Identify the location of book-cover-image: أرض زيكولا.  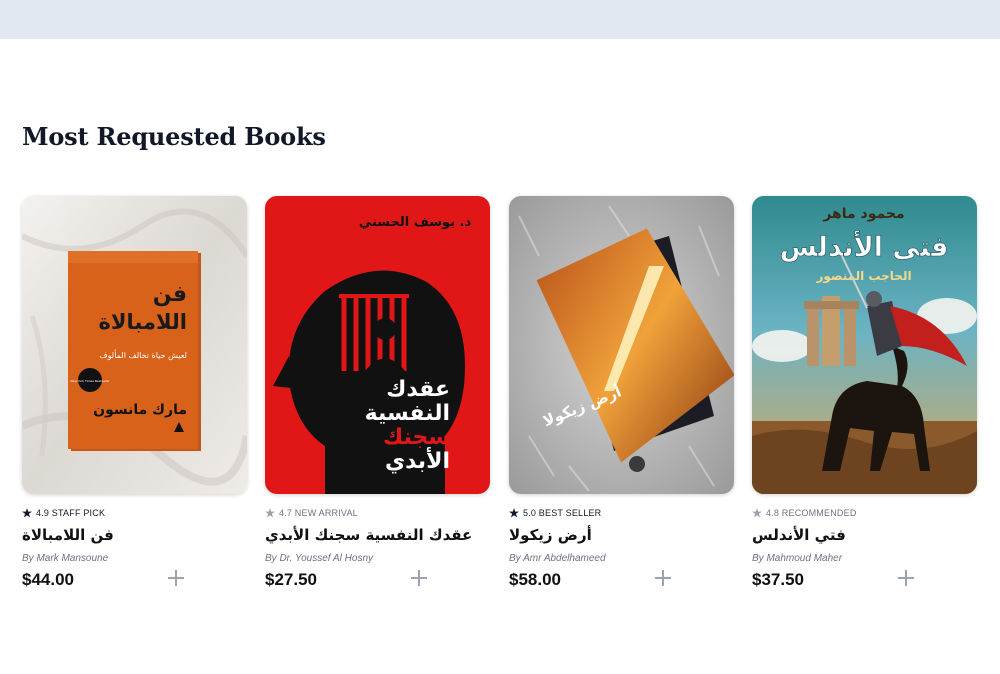
(621, 345).